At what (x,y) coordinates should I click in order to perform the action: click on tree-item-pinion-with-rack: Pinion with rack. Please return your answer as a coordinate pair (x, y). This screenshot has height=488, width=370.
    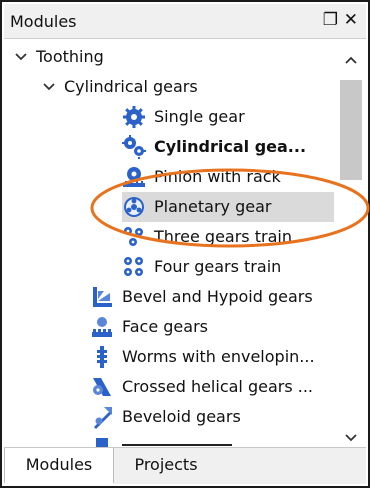
    Looking at the image, I should click on (227, 177).